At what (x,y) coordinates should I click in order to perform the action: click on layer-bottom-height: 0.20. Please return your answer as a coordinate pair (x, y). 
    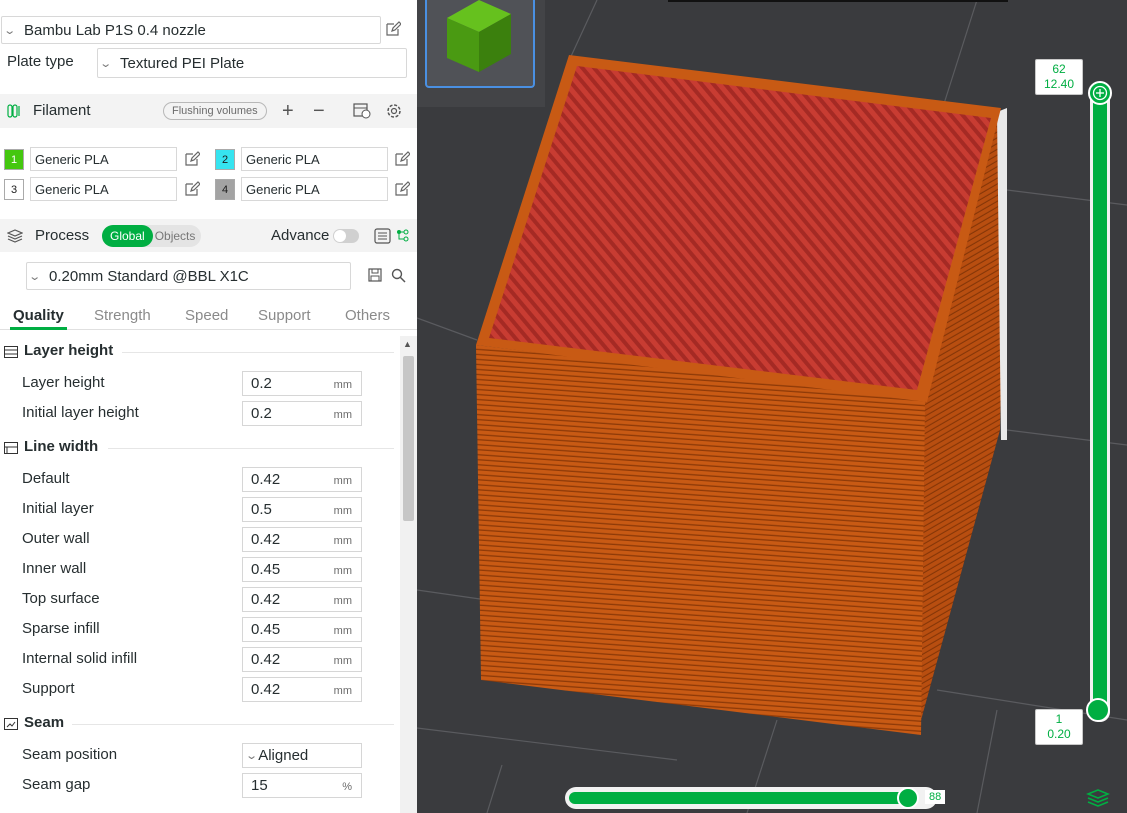
    Looking at the image, I should click on (1059, 734).